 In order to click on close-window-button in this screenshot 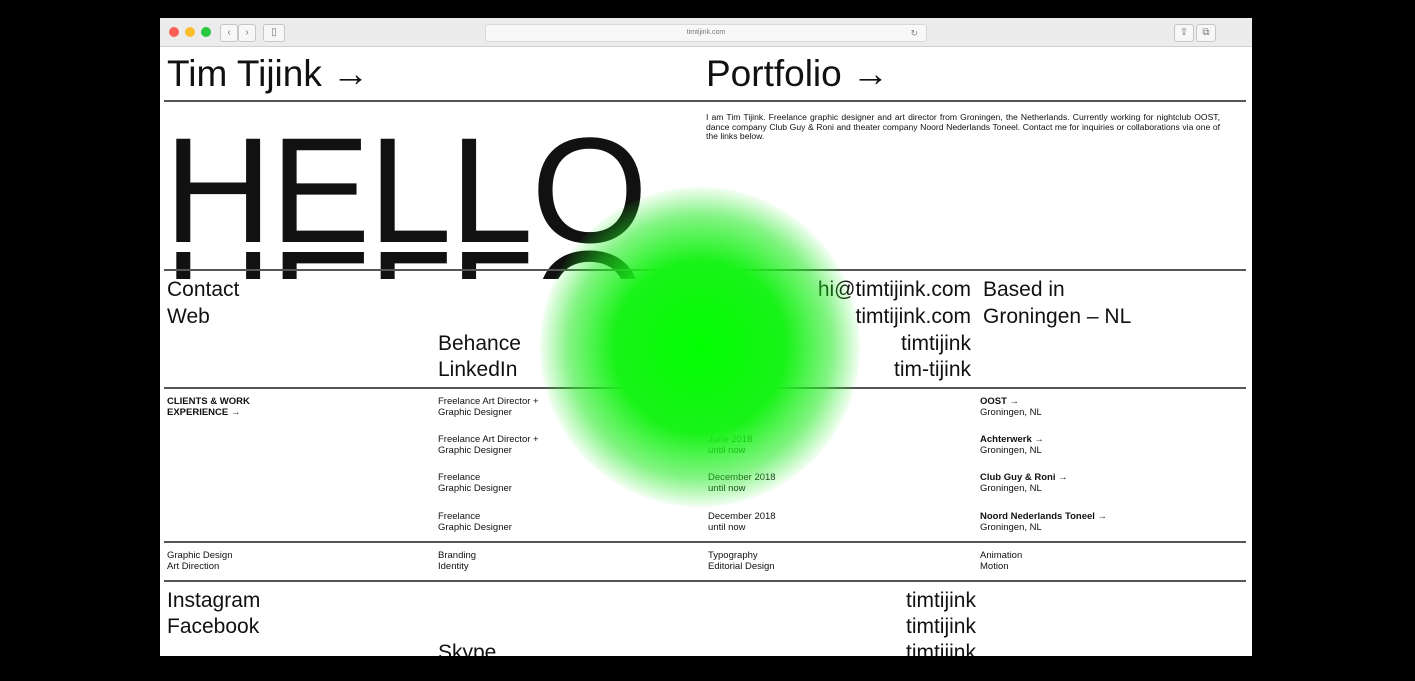, I will do `click(174, 32)`.